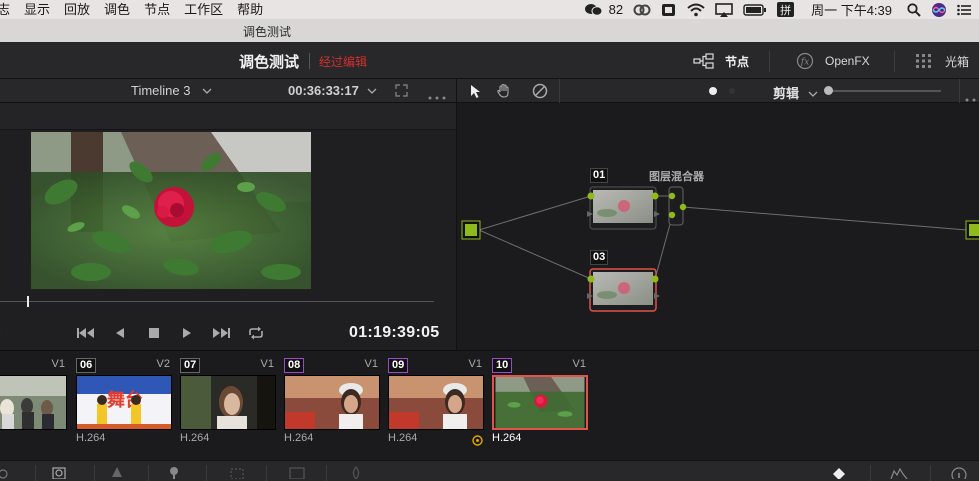 Image resolution: width=979 pixels, height=481 pixels. I want to click on pointer-tool-icon, so click(475, 91).